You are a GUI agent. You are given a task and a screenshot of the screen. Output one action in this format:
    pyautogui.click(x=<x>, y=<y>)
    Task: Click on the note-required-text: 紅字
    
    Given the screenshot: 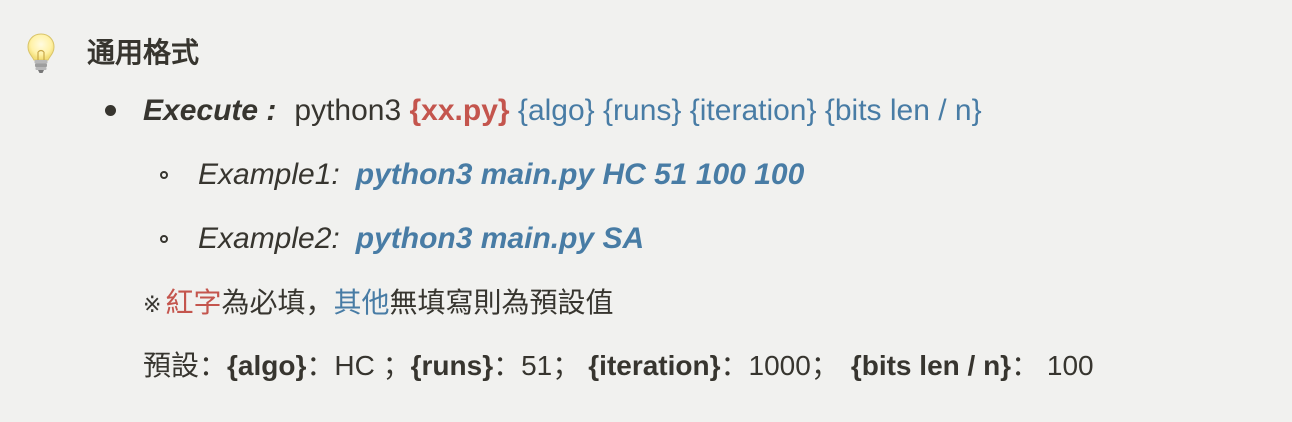 What is the action you would take?
    pyautogui.click(x=193, y=302)
    